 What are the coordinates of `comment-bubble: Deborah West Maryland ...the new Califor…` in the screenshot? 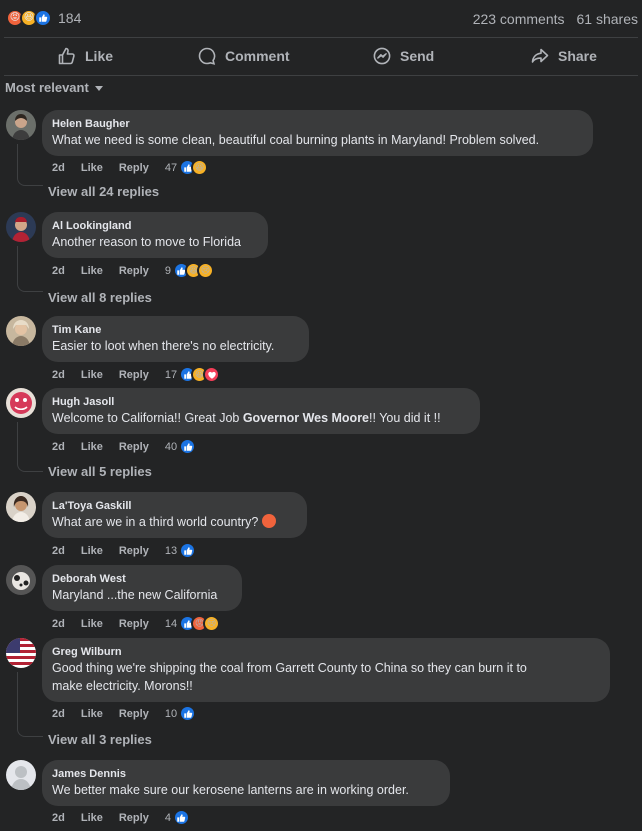 It's located at (142, 588).